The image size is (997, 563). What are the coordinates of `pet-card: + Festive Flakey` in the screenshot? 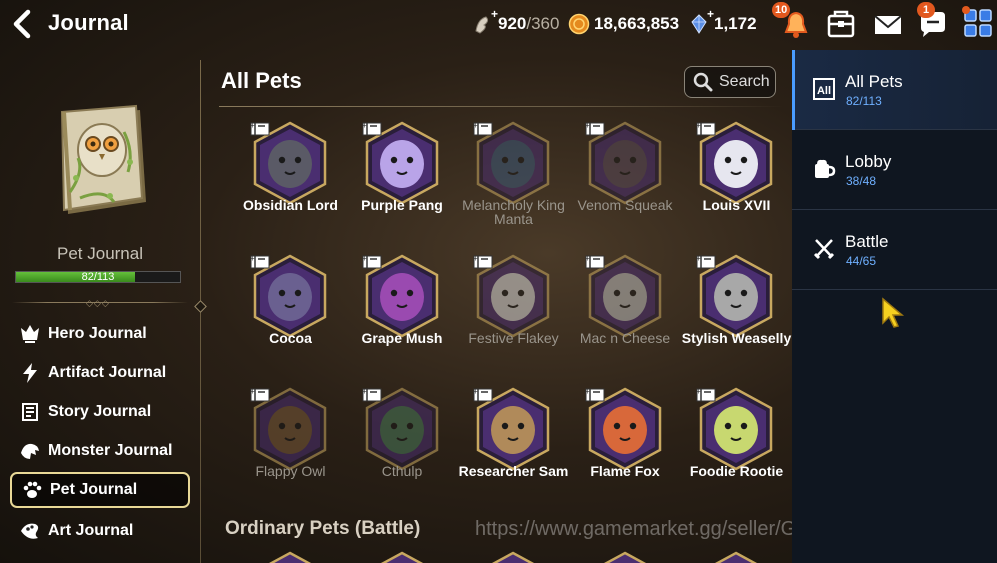 It's located at (513, 315).